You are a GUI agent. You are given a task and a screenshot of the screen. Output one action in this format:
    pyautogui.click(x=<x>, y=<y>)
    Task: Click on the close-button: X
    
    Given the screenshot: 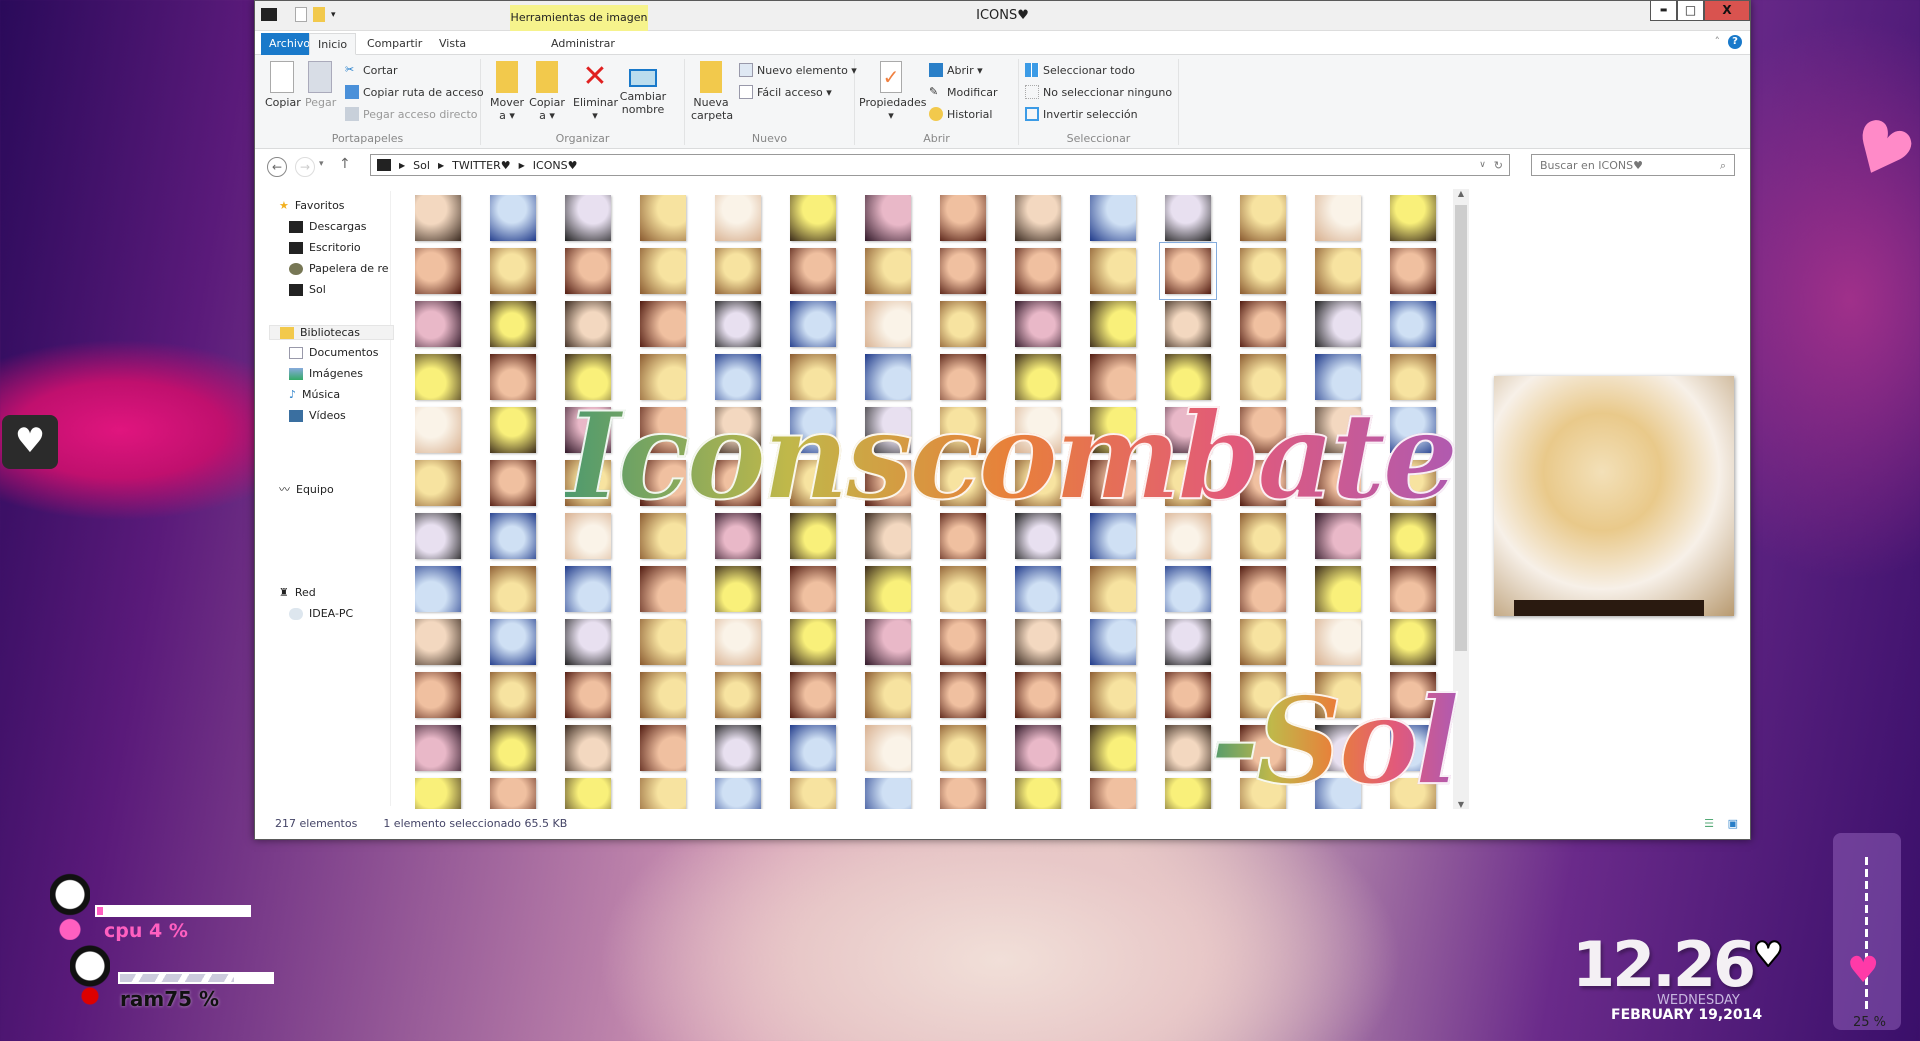 What is the action you would take?
    pyautogui.click(x=1727, y=11)
    